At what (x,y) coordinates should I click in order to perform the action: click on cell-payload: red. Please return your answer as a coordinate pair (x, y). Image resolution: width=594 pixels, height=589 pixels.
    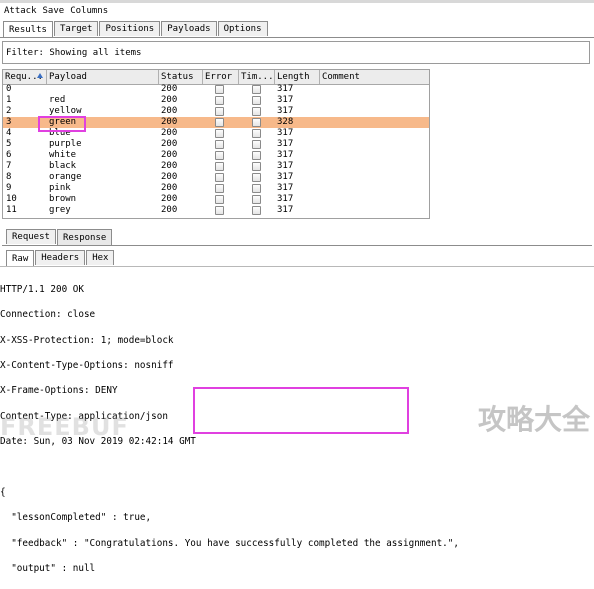
    Looking at the image, I should click on (57, 100).